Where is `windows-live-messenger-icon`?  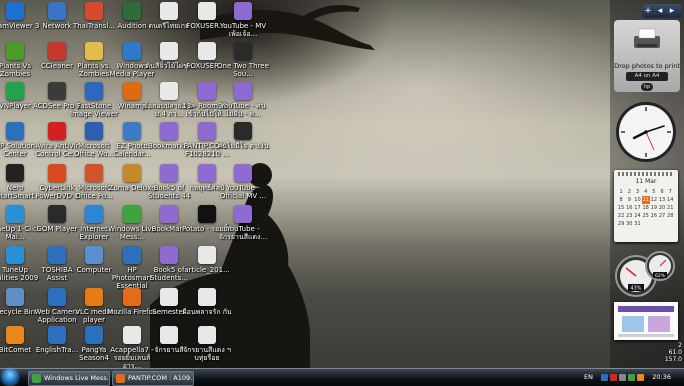 windows-live-messenger-icon is located at coordinates (132, 214).